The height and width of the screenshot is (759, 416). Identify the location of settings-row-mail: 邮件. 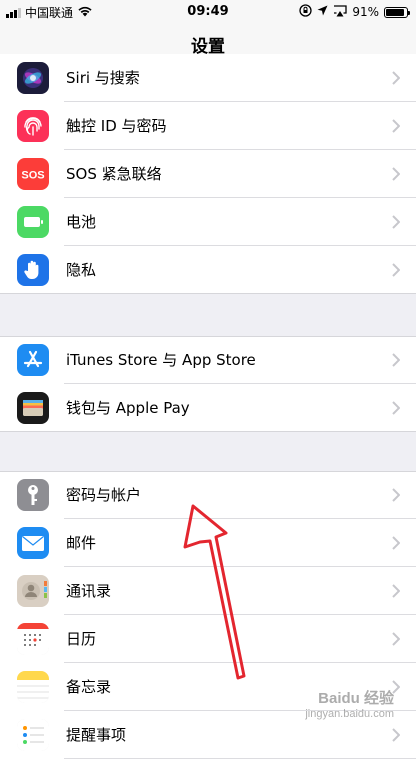
(208, 543).